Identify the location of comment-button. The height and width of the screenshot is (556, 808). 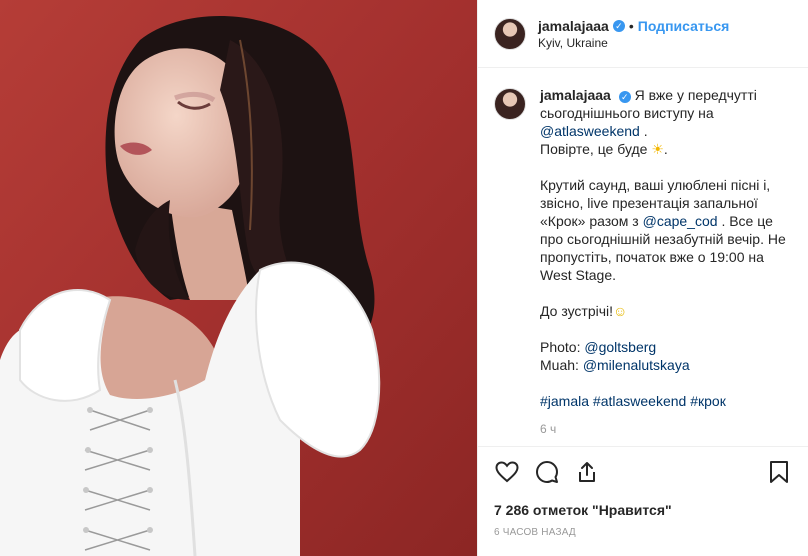
(547, 472).